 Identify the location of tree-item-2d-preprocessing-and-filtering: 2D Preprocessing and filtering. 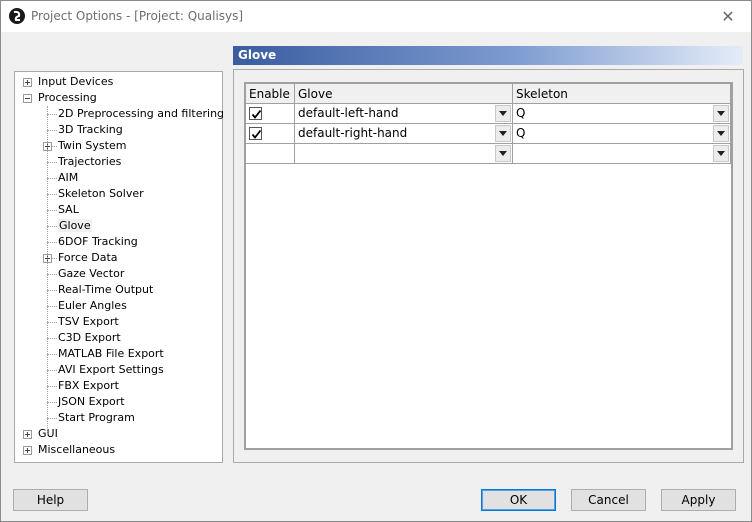
(141, 114).